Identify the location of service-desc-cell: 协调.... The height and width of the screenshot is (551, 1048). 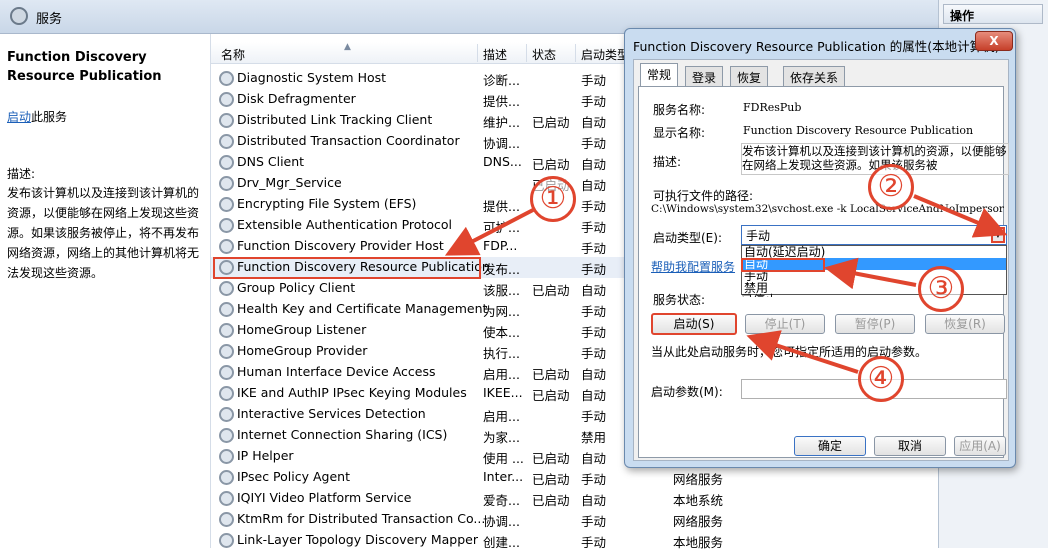
(501, 521).